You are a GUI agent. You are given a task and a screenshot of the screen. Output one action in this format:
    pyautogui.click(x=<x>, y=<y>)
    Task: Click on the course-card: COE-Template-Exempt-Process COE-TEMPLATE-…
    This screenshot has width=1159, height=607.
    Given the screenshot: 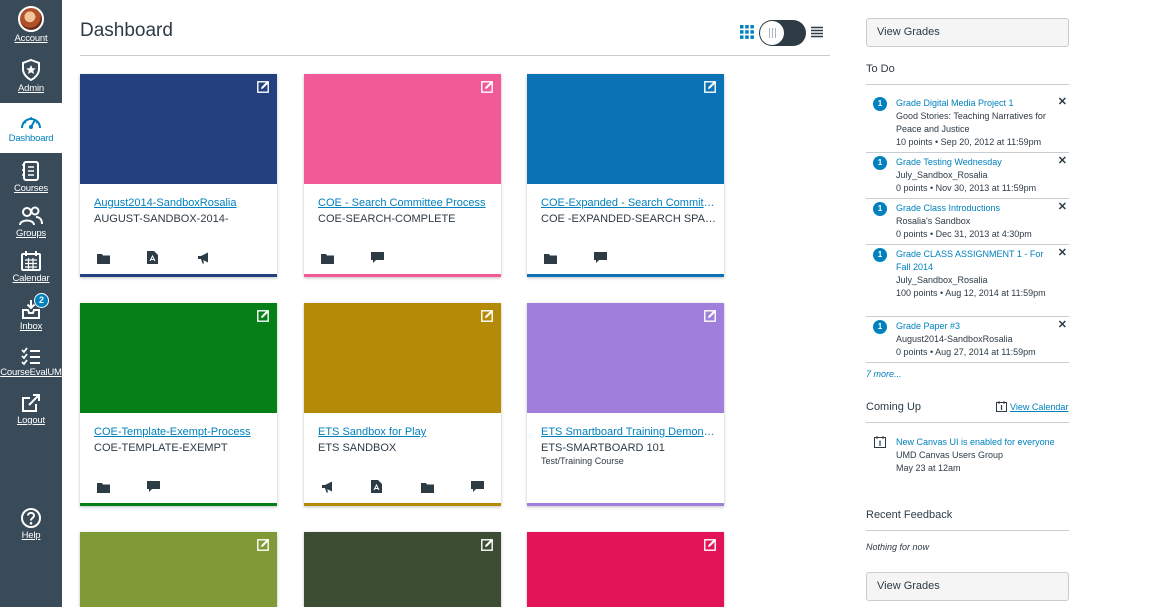 What is the action you would take?
    pyautogui.click(x=178, y=404)
    